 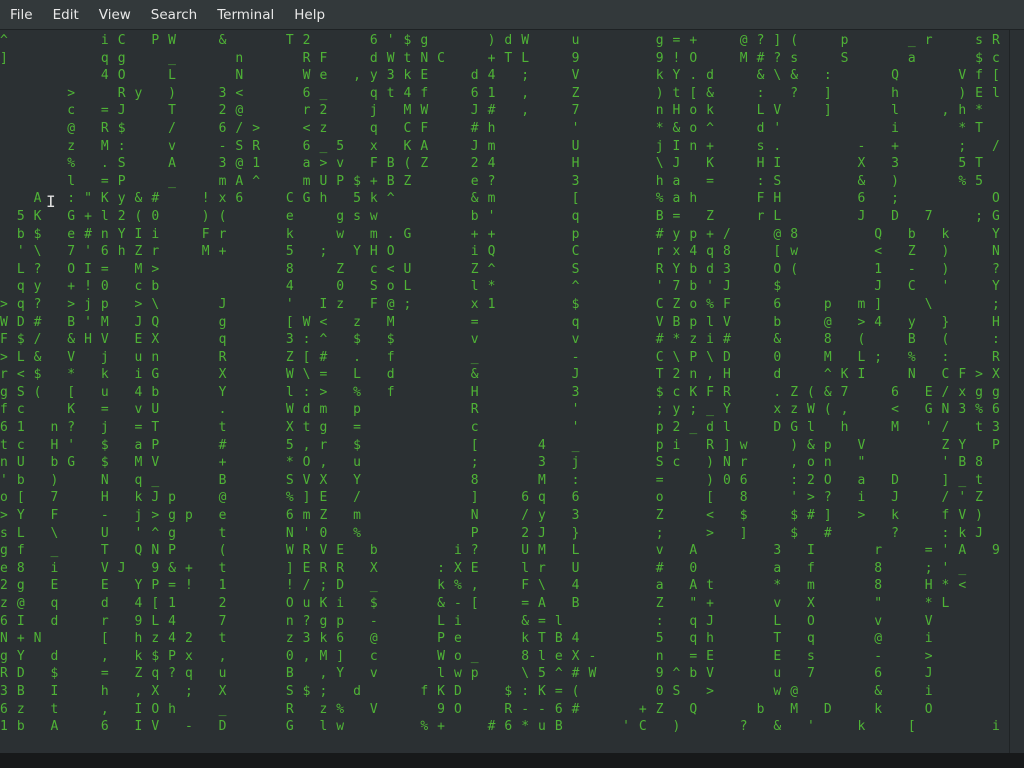 What do you see at coordinates (174, 15) in the screenshot?
I see `menu-search: Search` at bounding box center [174, 15].